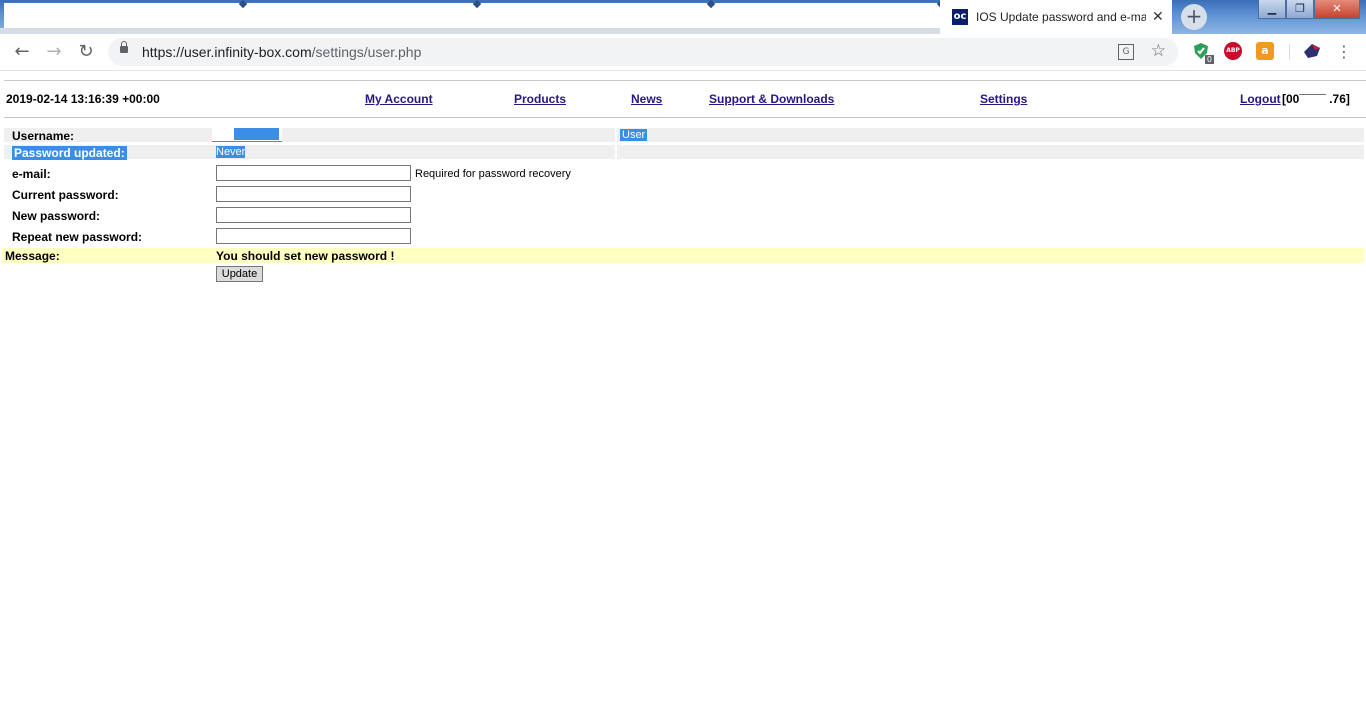 This screenshot has width=1366, height=728. I want to click on message-label: Message:, so click(32, 256).